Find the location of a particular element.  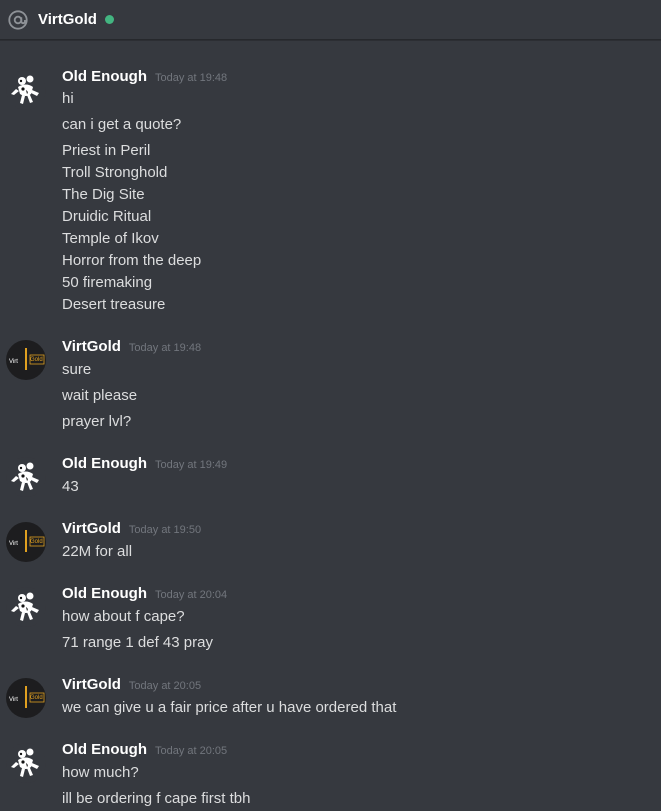

message-text: 71 range 1 def 43 pray is located at coordinates (137, 642).